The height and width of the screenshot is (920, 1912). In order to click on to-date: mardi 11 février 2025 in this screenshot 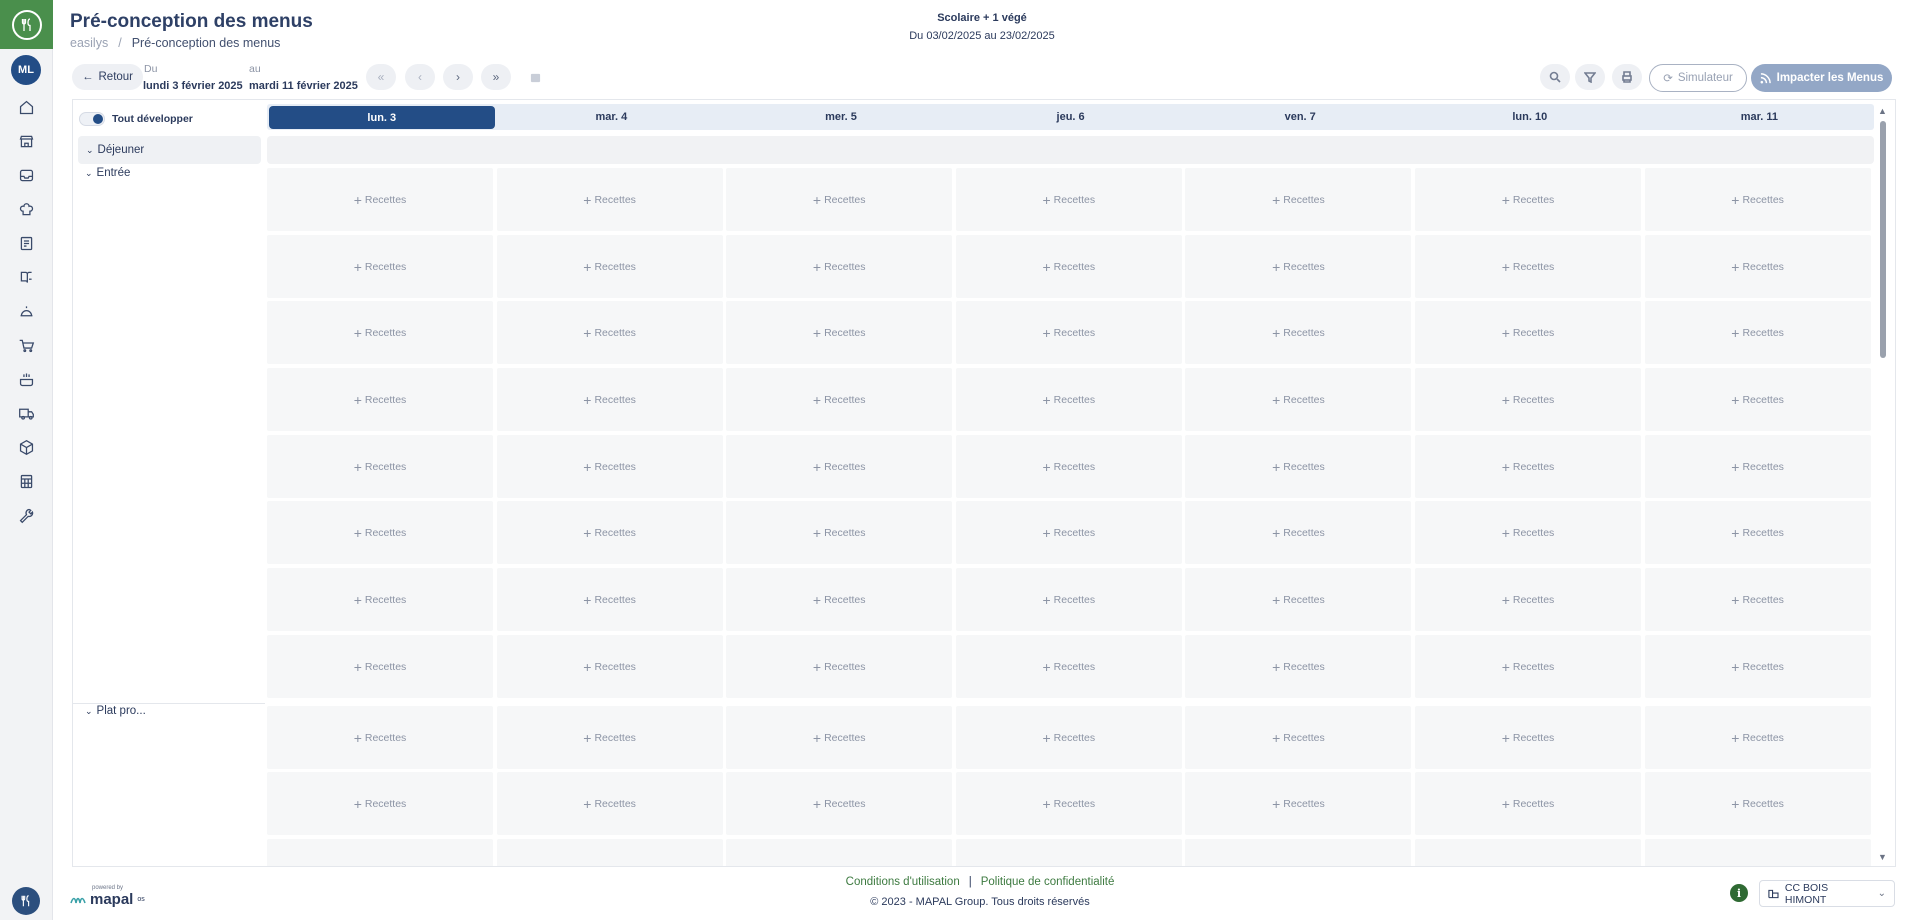, I will do `click(303, 86)`.